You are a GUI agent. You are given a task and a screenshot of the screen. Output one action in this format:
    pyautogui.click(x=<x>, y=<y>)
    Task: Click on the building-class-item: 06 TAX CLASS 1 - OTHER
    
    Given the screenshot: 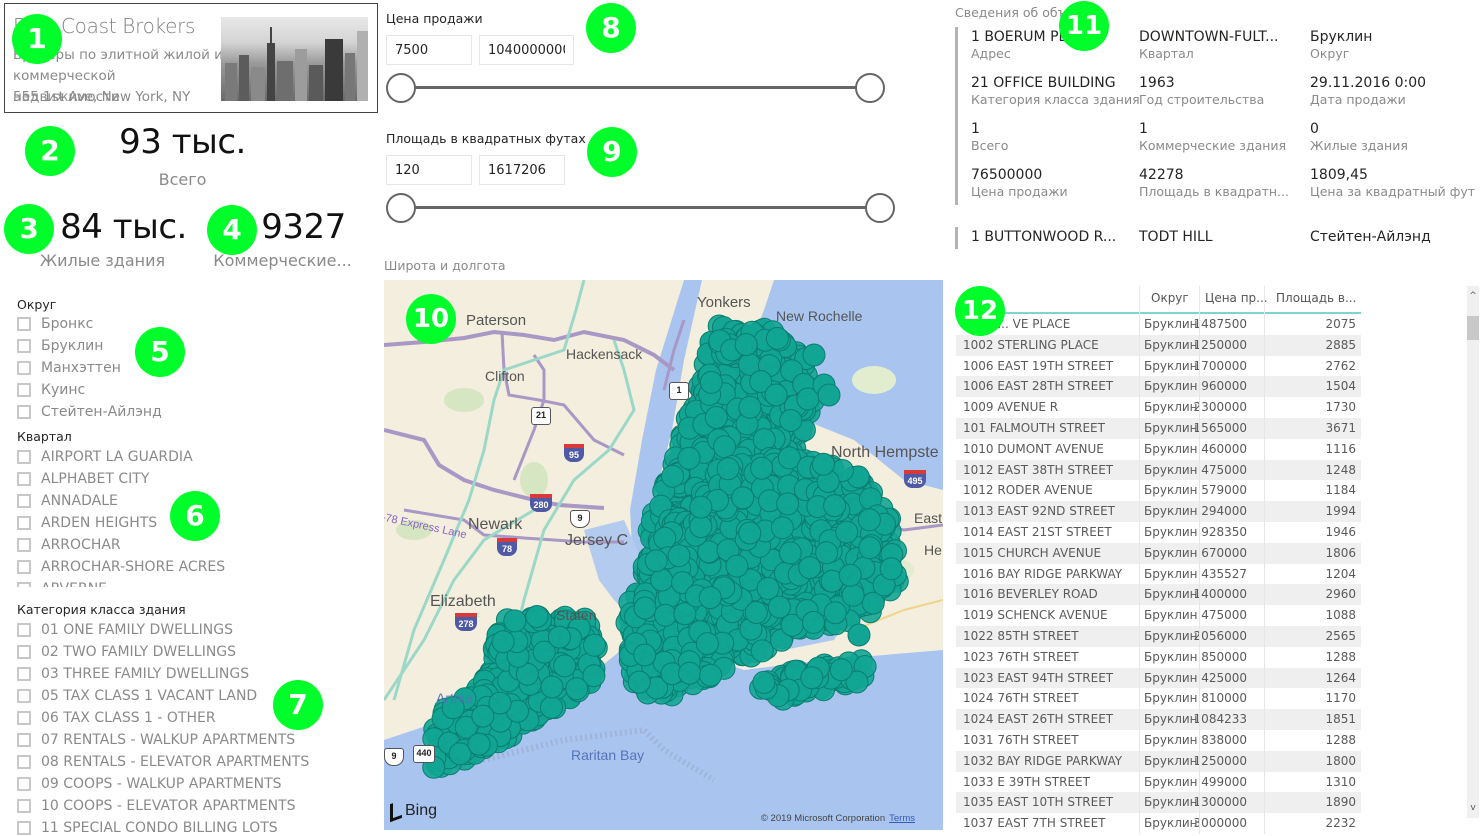 What is the action you would take?
    pyautogui.click(x=116, y=718)
    